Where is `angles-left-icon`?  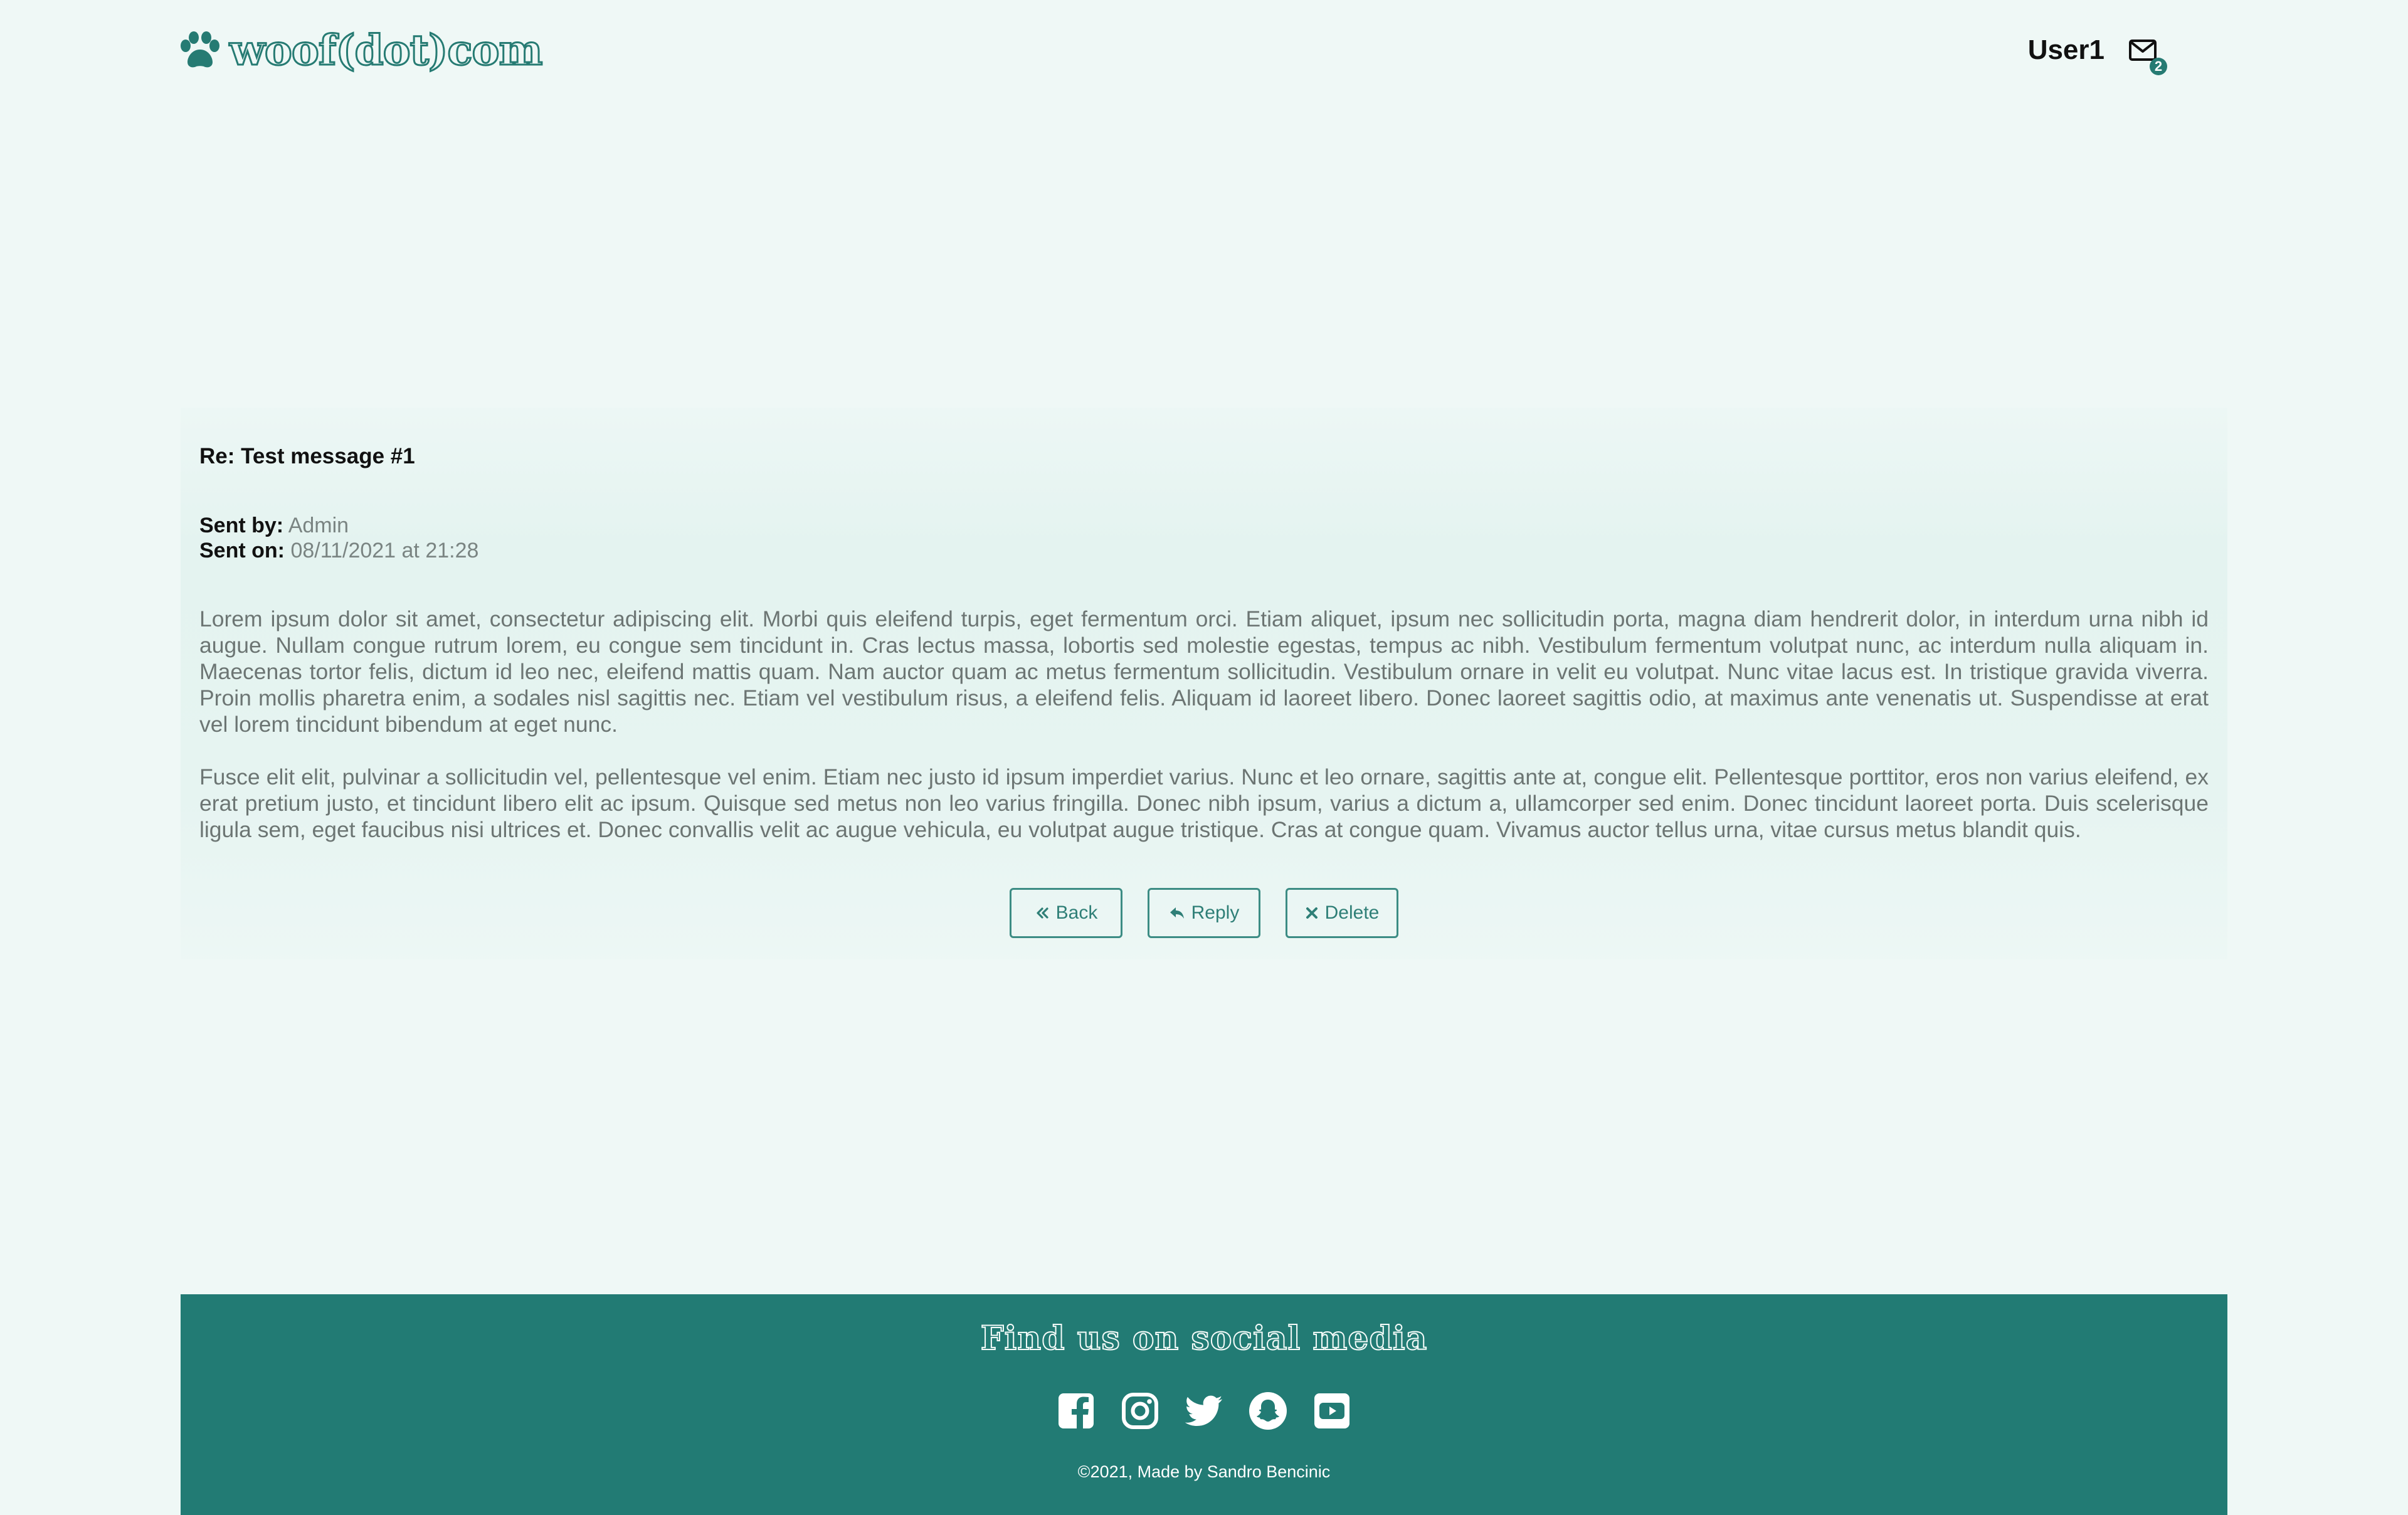
angles-left-icon is located at coordinates (1042, 913).